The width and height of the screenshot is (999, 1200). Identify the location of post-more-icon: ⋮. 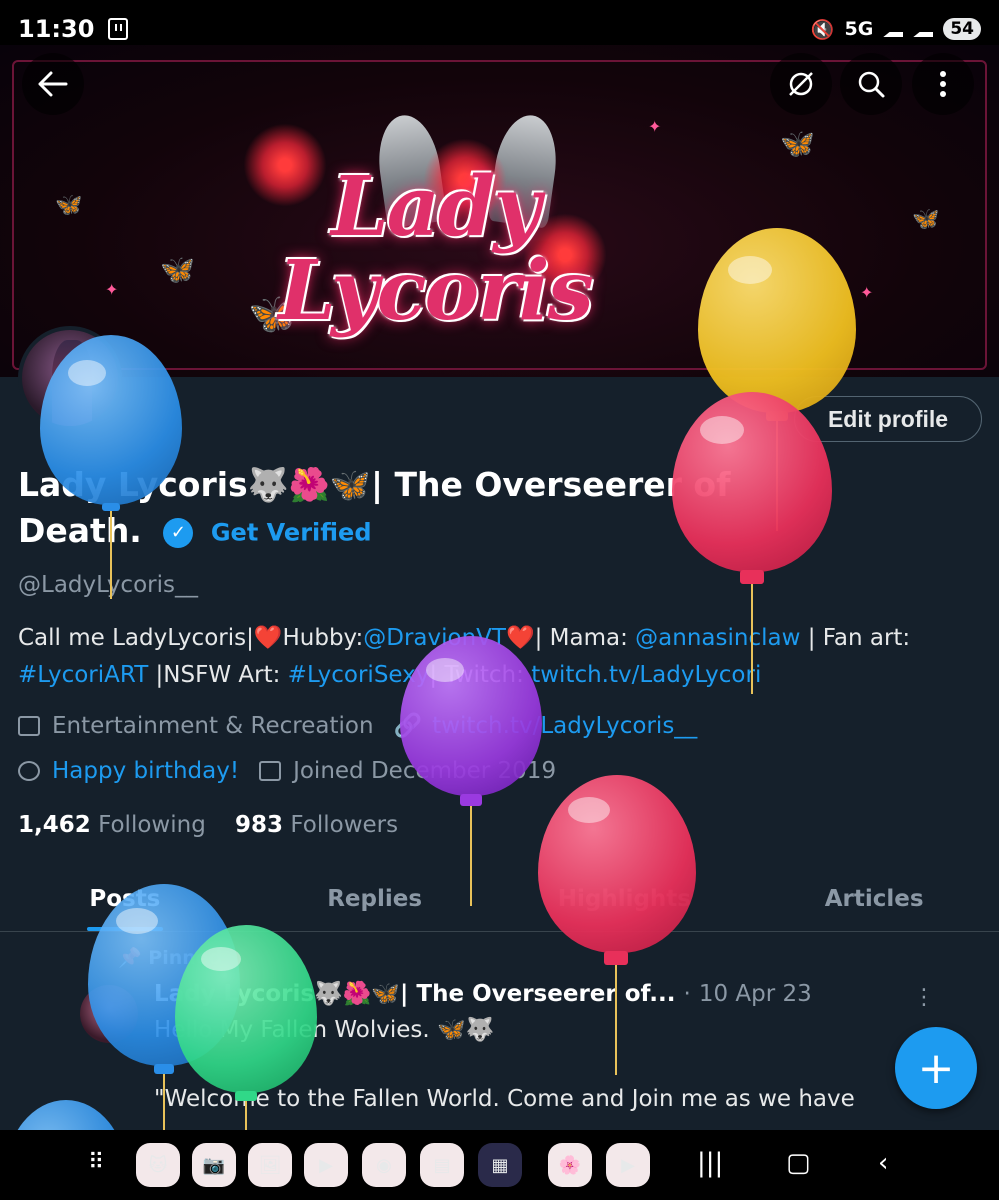
(924, 997).